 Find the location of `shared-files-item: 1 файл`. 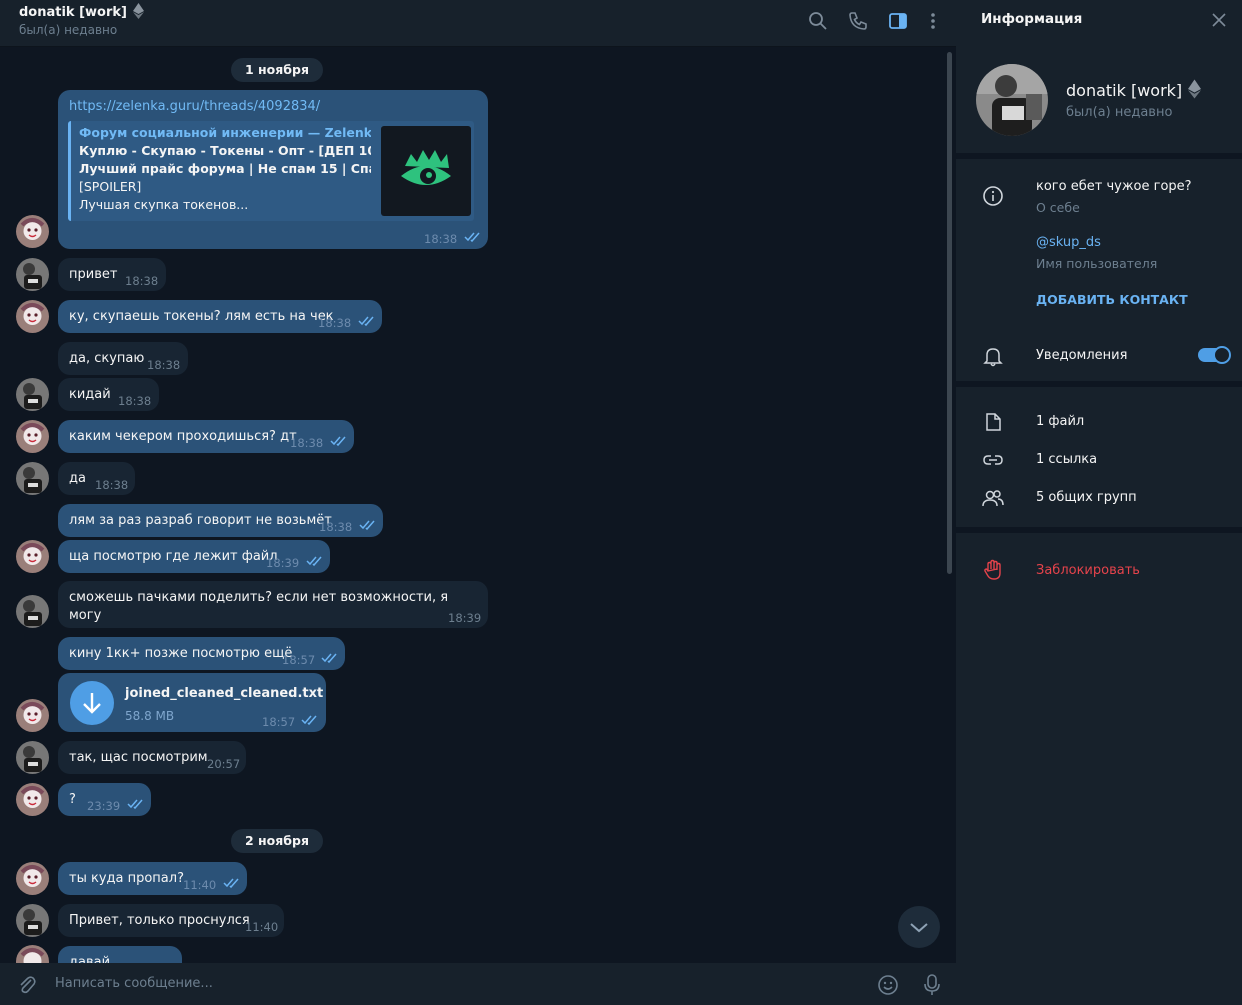

shared-files-item: 1 файл is located at coordinates (1060, 421).